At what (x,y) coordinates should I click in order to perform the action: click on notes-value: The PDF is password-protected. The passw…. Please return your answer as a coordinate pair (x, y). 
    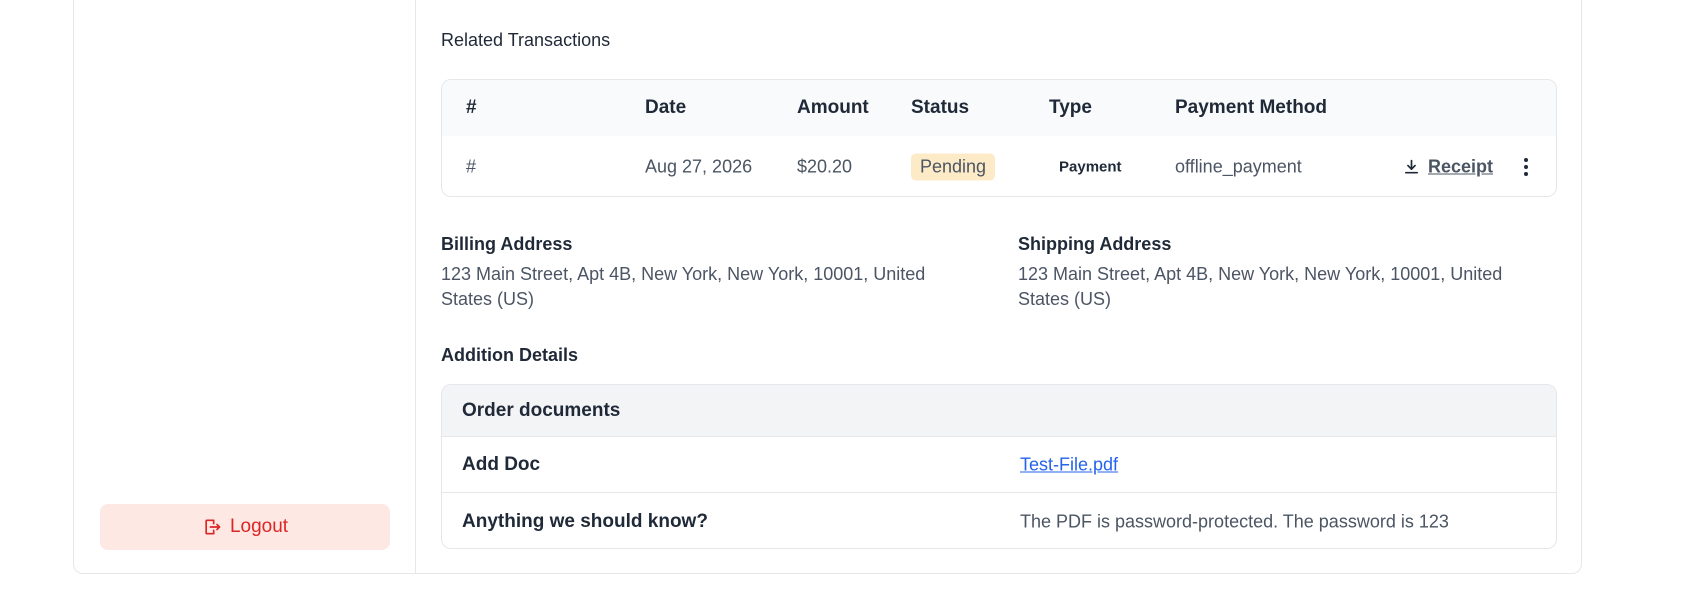
    Looking at the image, I should click on (1234, 521).